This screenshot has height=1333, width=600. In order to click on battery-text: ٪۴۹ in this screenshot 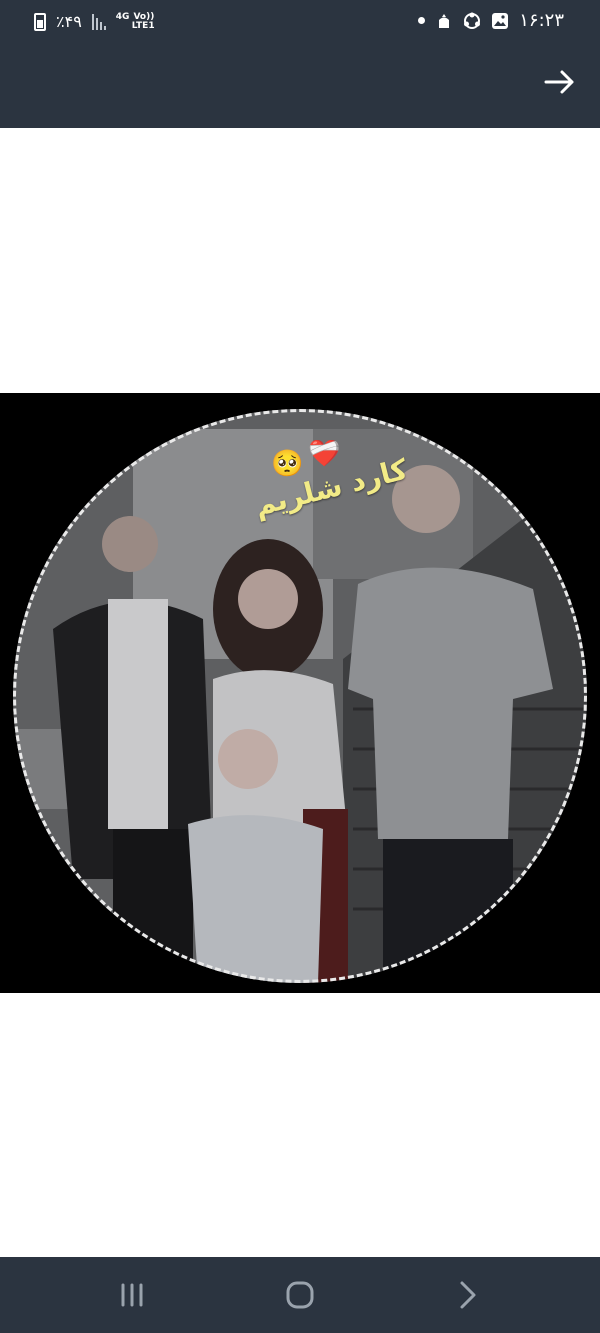, I will do `click(69, 21)`.